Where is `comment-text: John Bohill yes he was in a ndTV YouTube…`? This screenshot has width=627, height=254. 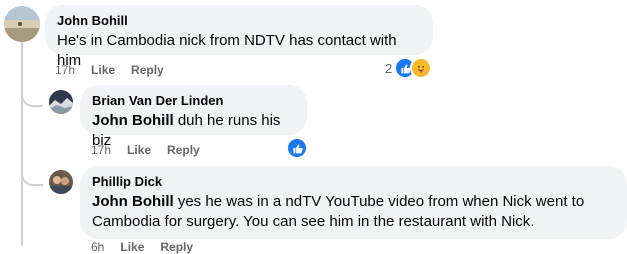 comment-text: John Bohill yes he was in a ndTV YouTube… is located at coordinates (338, 211).